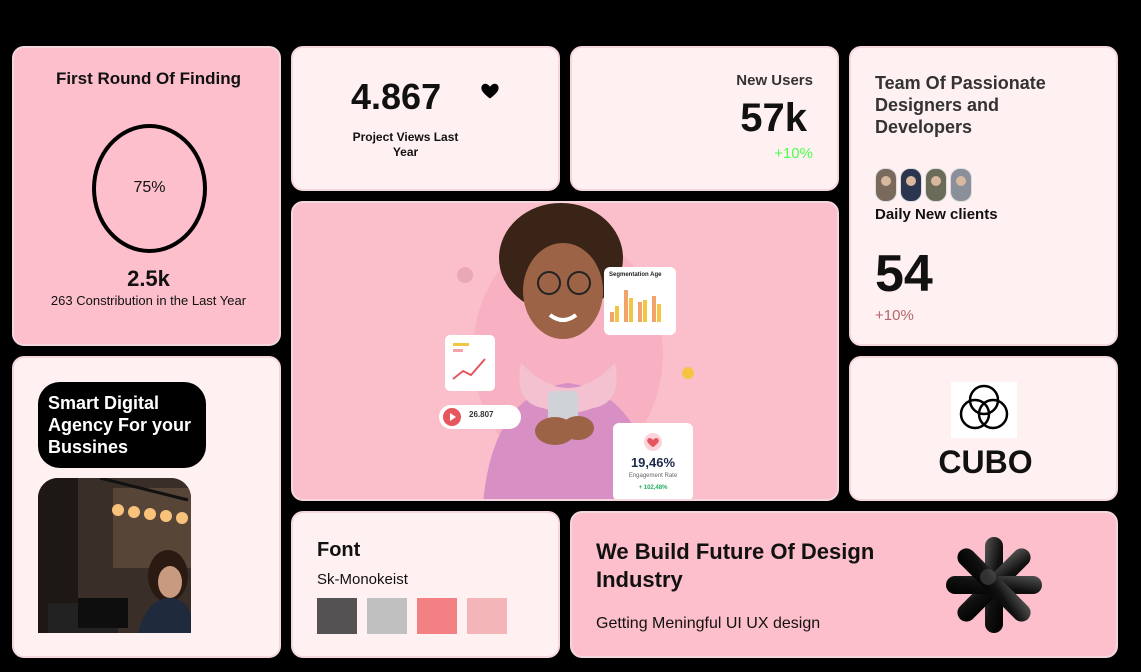 The image size is (1141, 672). I want to click on trend-widget, so click(470, 363).